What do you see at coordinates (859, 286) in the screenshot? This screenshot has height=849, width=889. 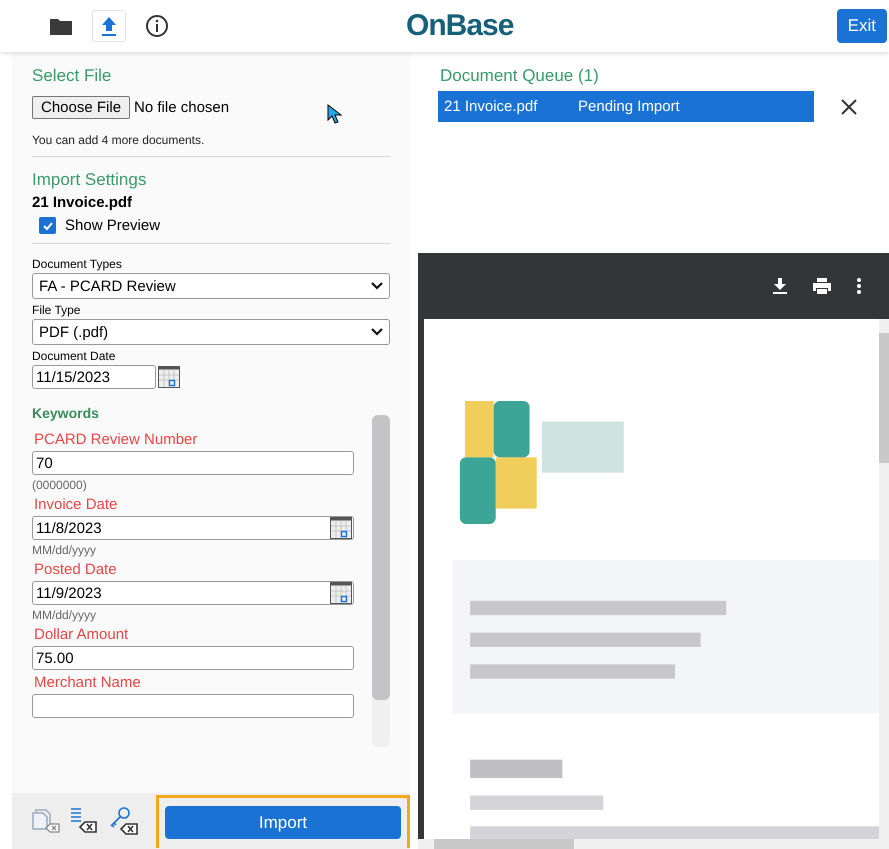 I see `more-options-icon` at bounding box center [859, 286].